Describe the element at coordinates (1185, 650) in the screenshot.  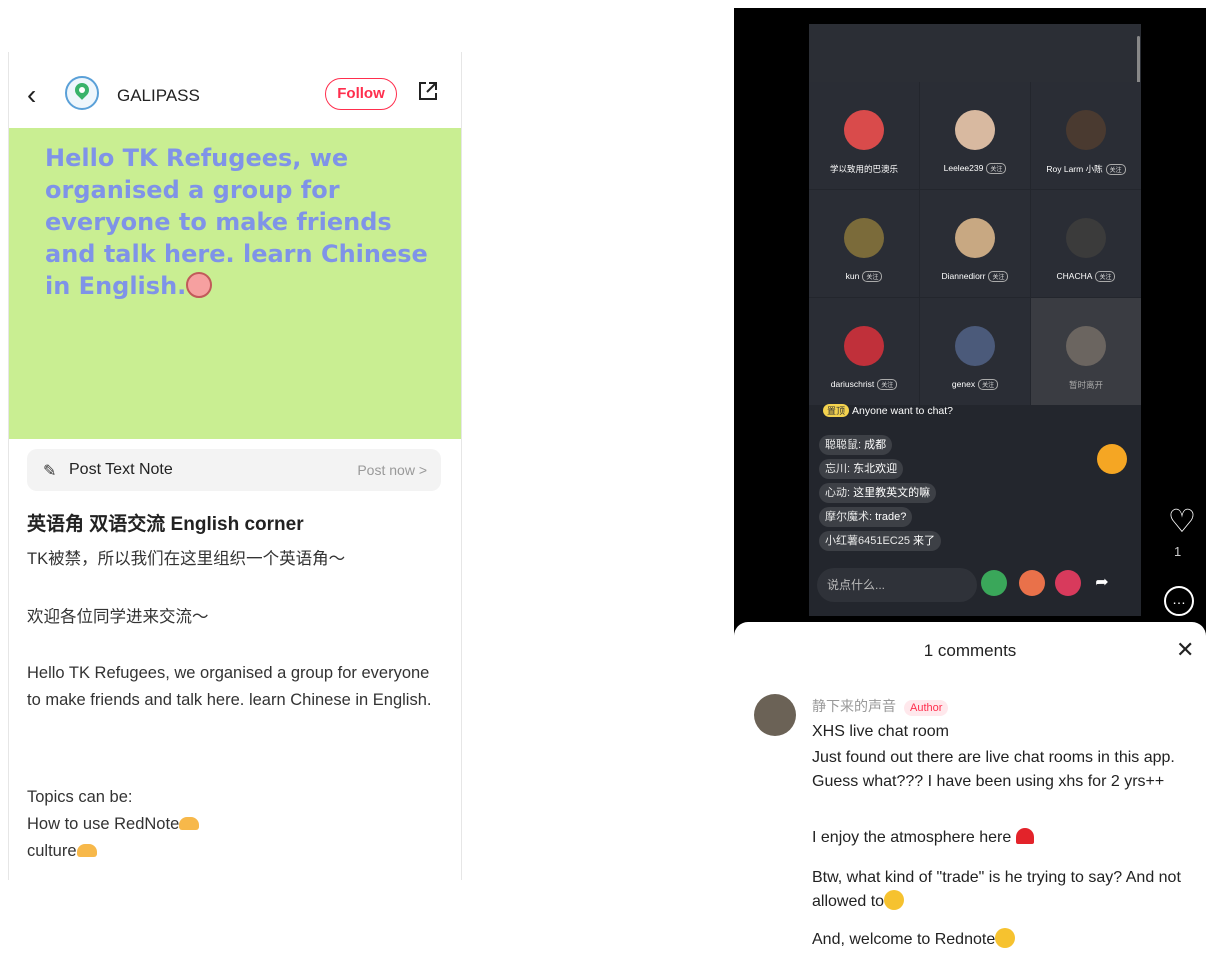
I see `close-icon: ✕` at that location.